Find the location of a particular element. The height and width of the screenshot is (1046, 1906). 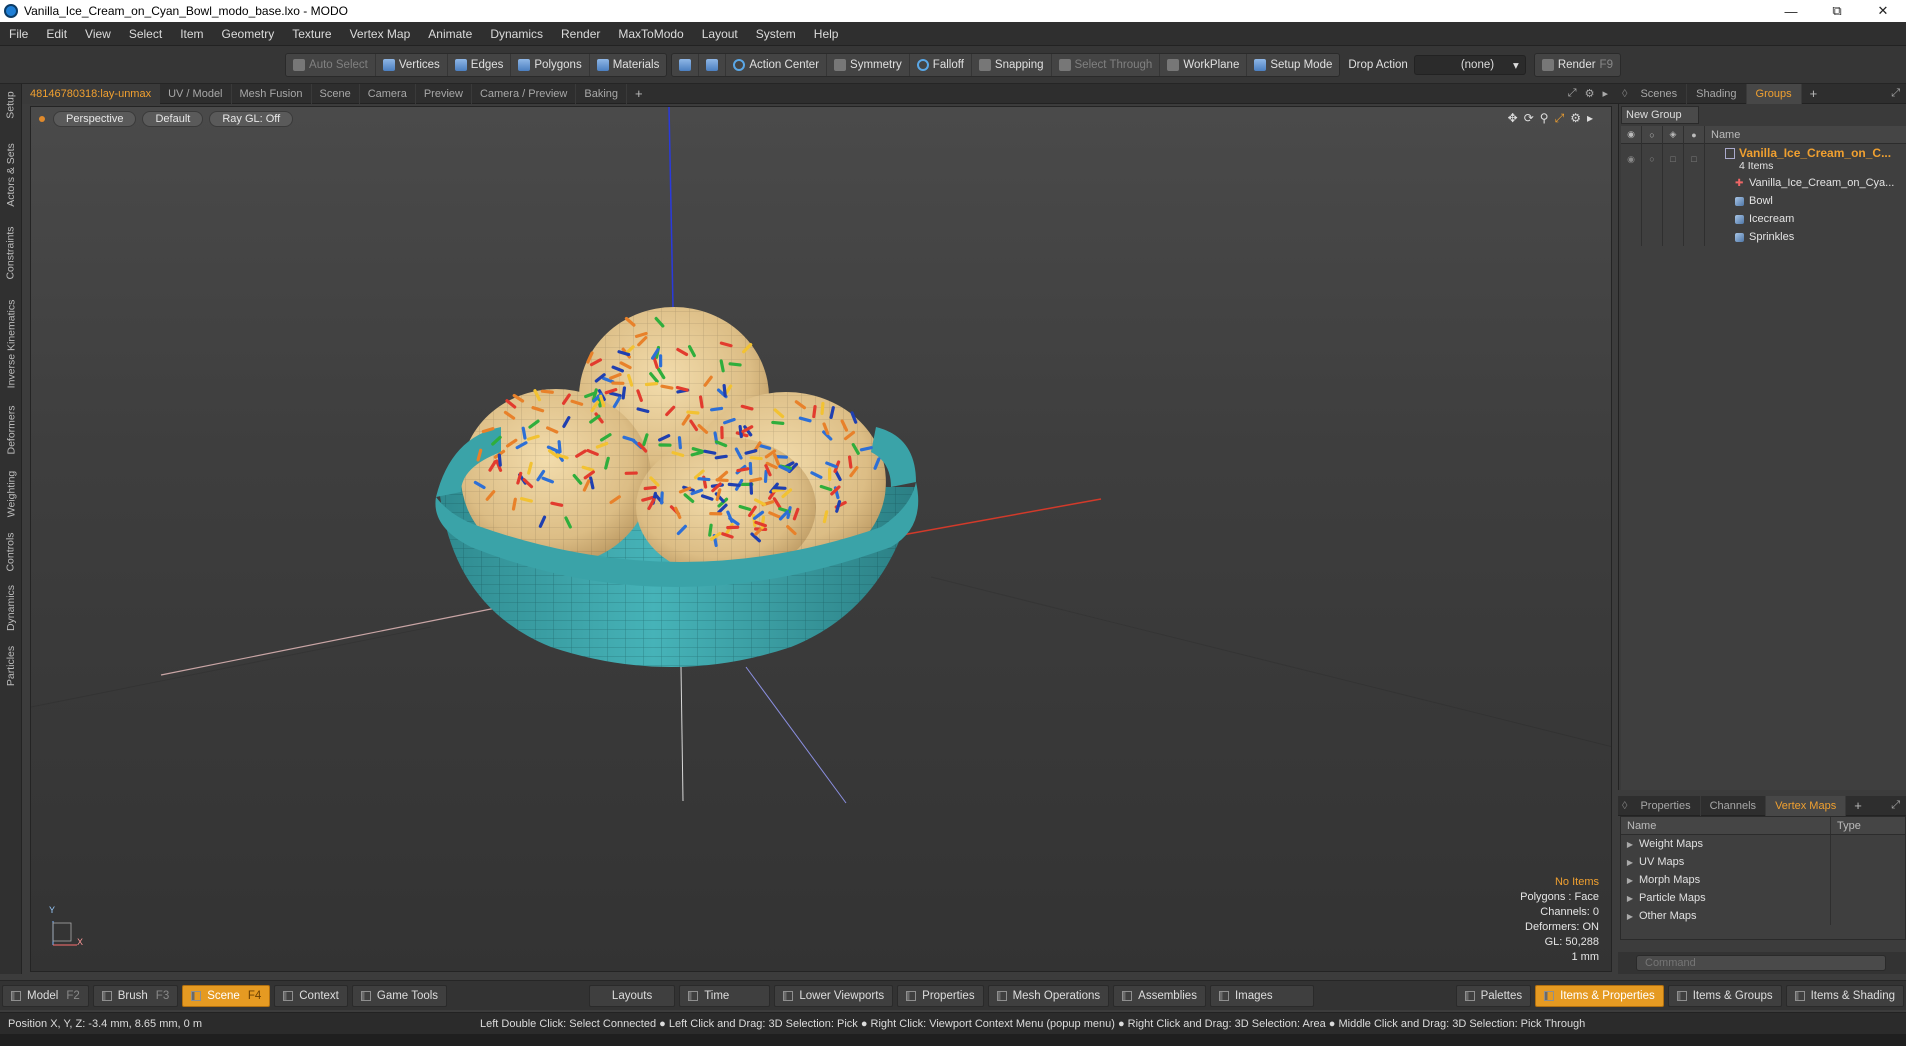

tab-scenes: Scenes is located at coordinates (1659, 93).